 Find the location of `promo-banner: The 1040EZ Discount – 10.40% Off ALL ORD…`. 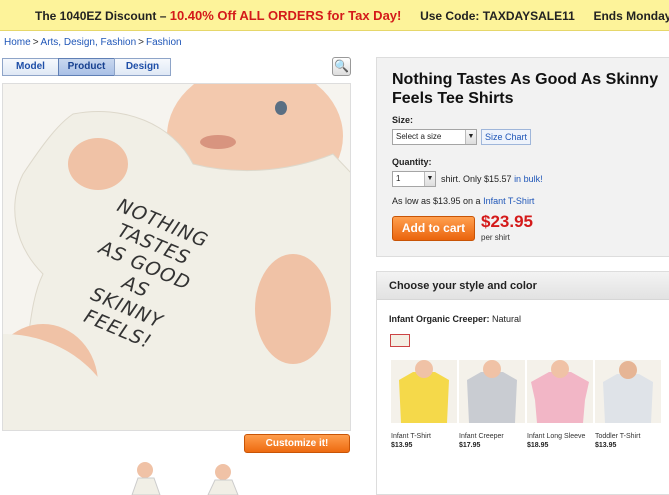

promo-banner: The 1040EZ Discount – 10.40% Off ALL ORD… is located at coordinates (334, 15).